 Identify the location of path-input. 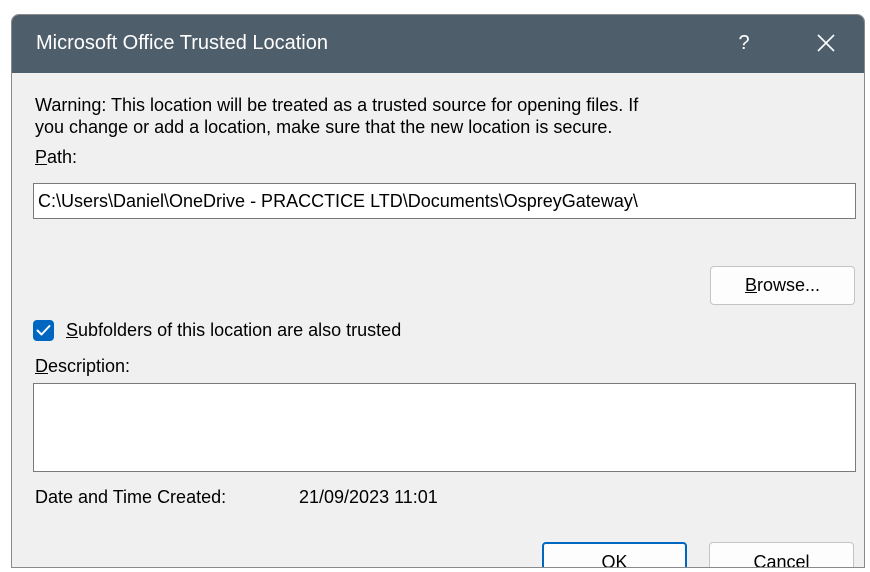
(444, 201).